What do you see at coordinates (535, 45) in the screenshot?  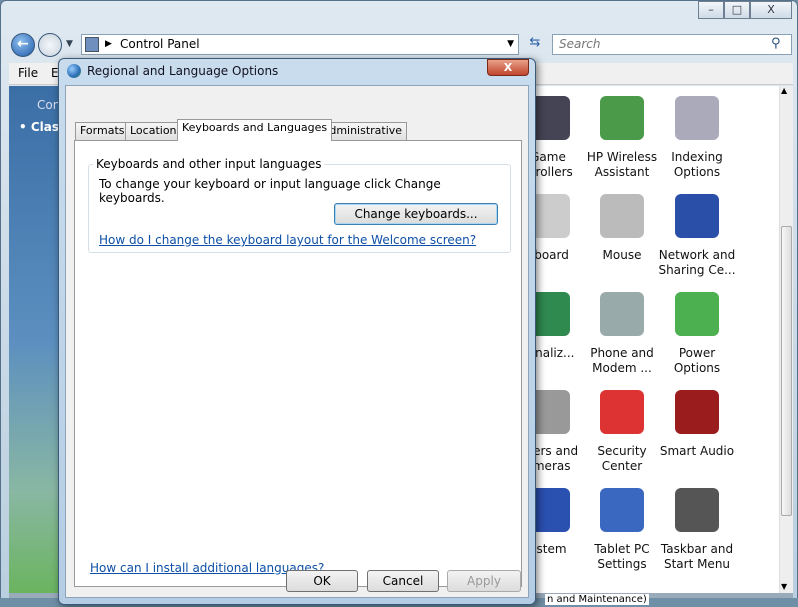 I see `refresh-button: ⇆` at bounding box center [535, 45].